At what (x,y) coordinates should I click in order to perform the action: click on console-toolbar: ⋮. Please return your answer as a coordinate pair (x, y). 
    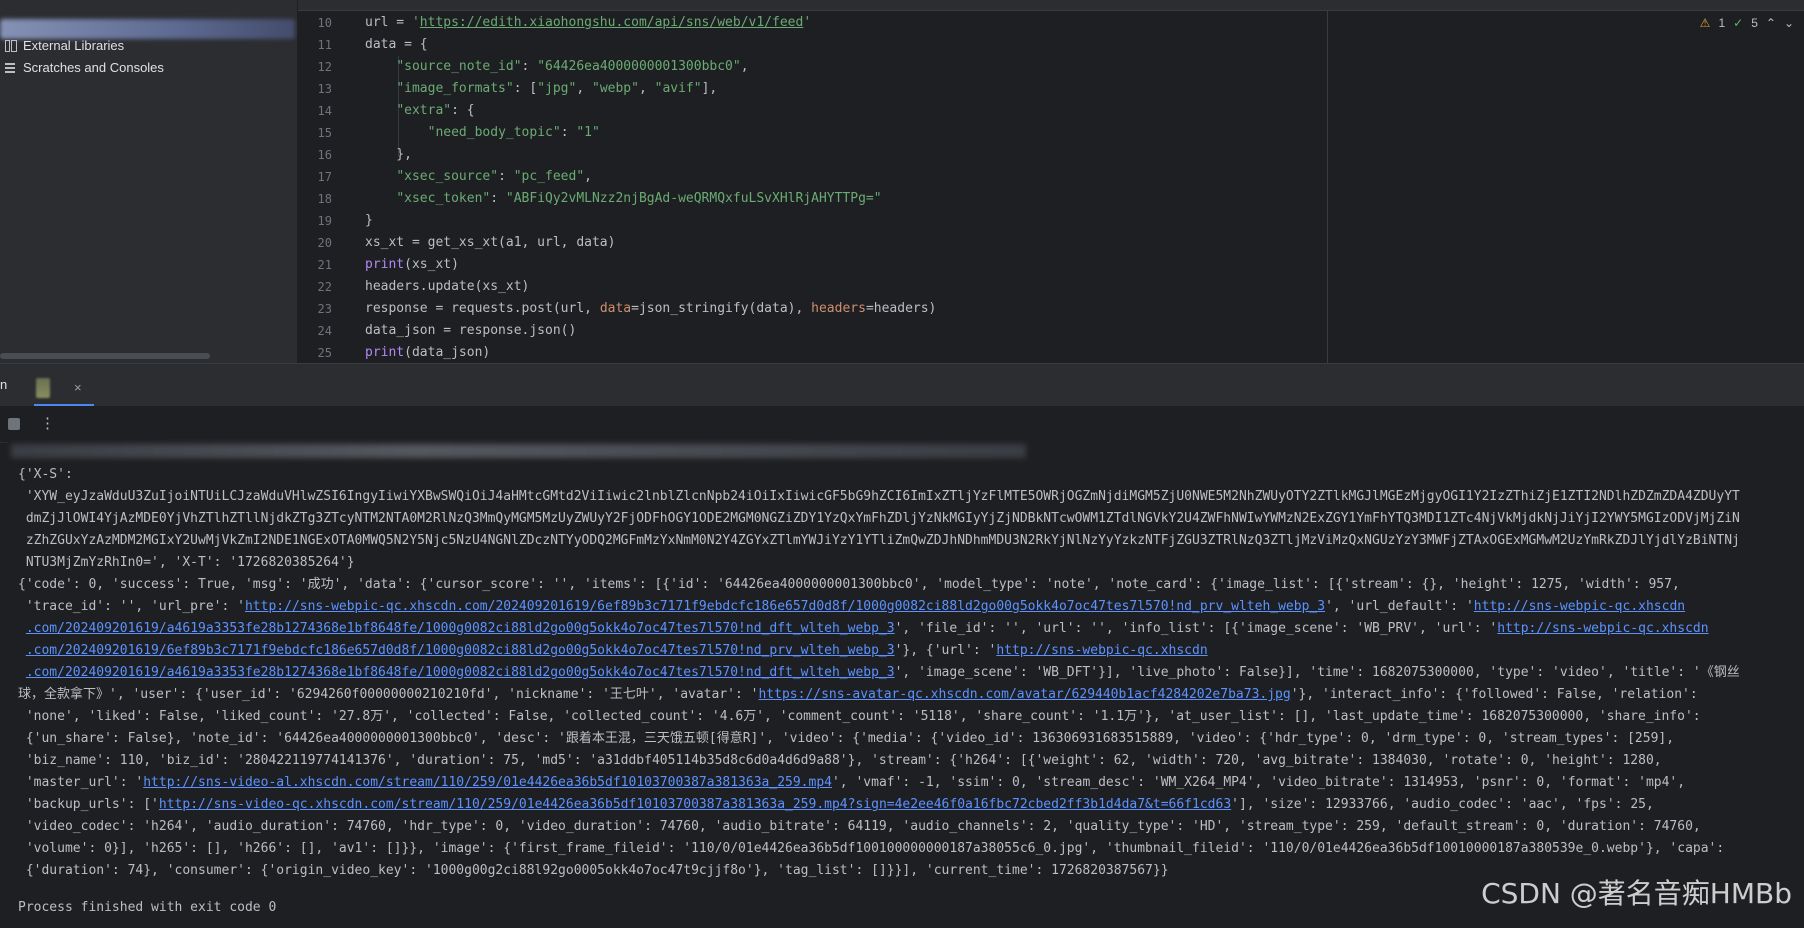
    Looking at the image, I should click on (902, 424).